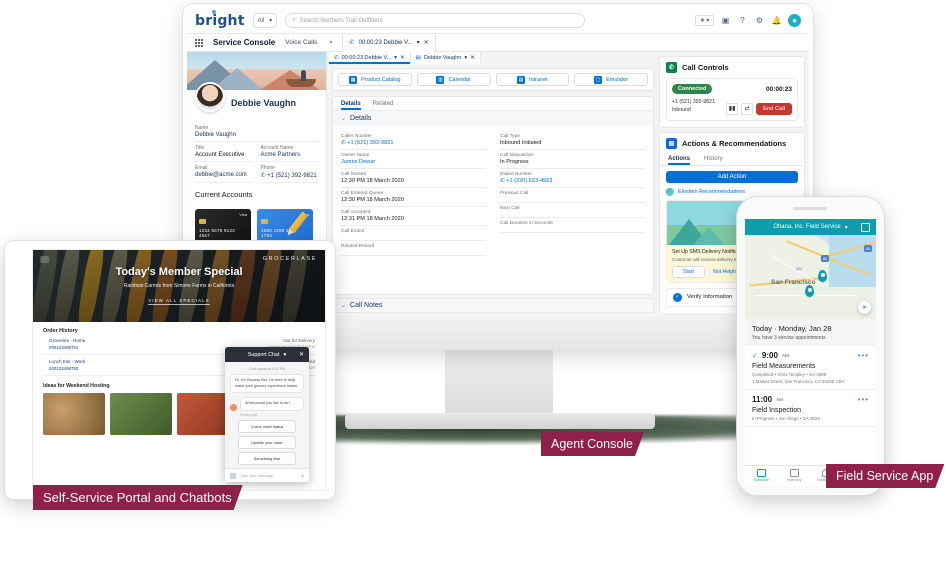 Image resolution: width=946 pixels, height=568 pixels. Describe the element at coordinates (493, 118) in the screenshot. I see `details-section-header: ⌄ Details` at that location.